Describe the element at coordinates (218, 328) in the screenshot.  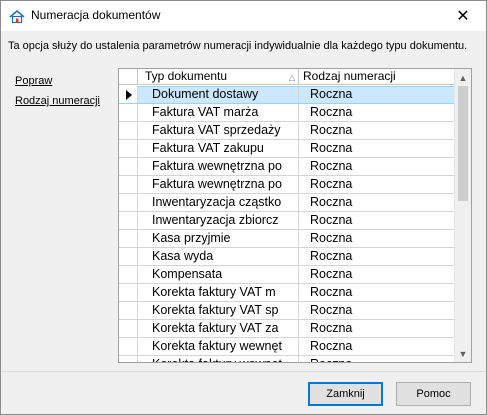
I see `cell-typ-dokumentu: Korekta faktury VAT za` at that location.